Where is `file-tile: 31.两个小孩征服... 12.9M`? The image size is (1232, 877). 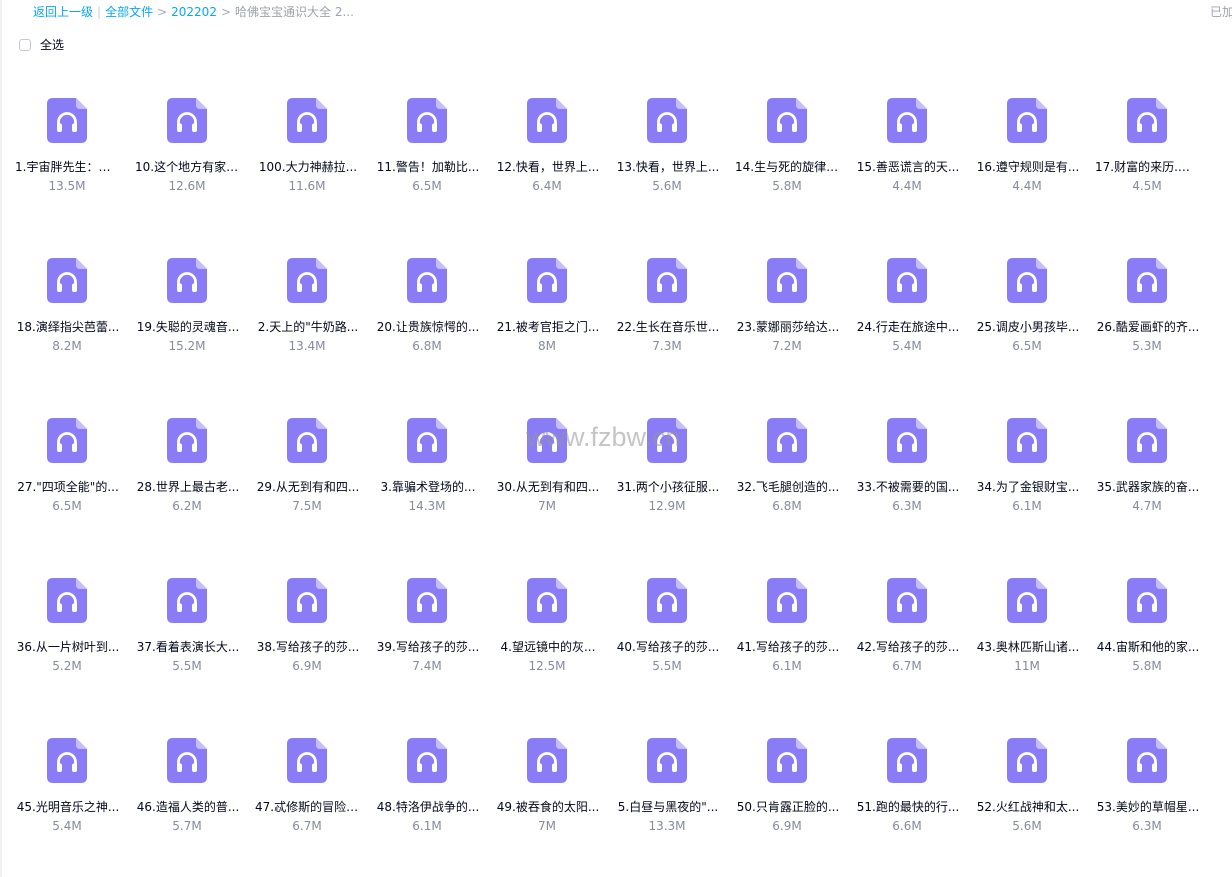 file-tile: 31.两个小孩征服... 12.9M is located at coordinates (667, 480).